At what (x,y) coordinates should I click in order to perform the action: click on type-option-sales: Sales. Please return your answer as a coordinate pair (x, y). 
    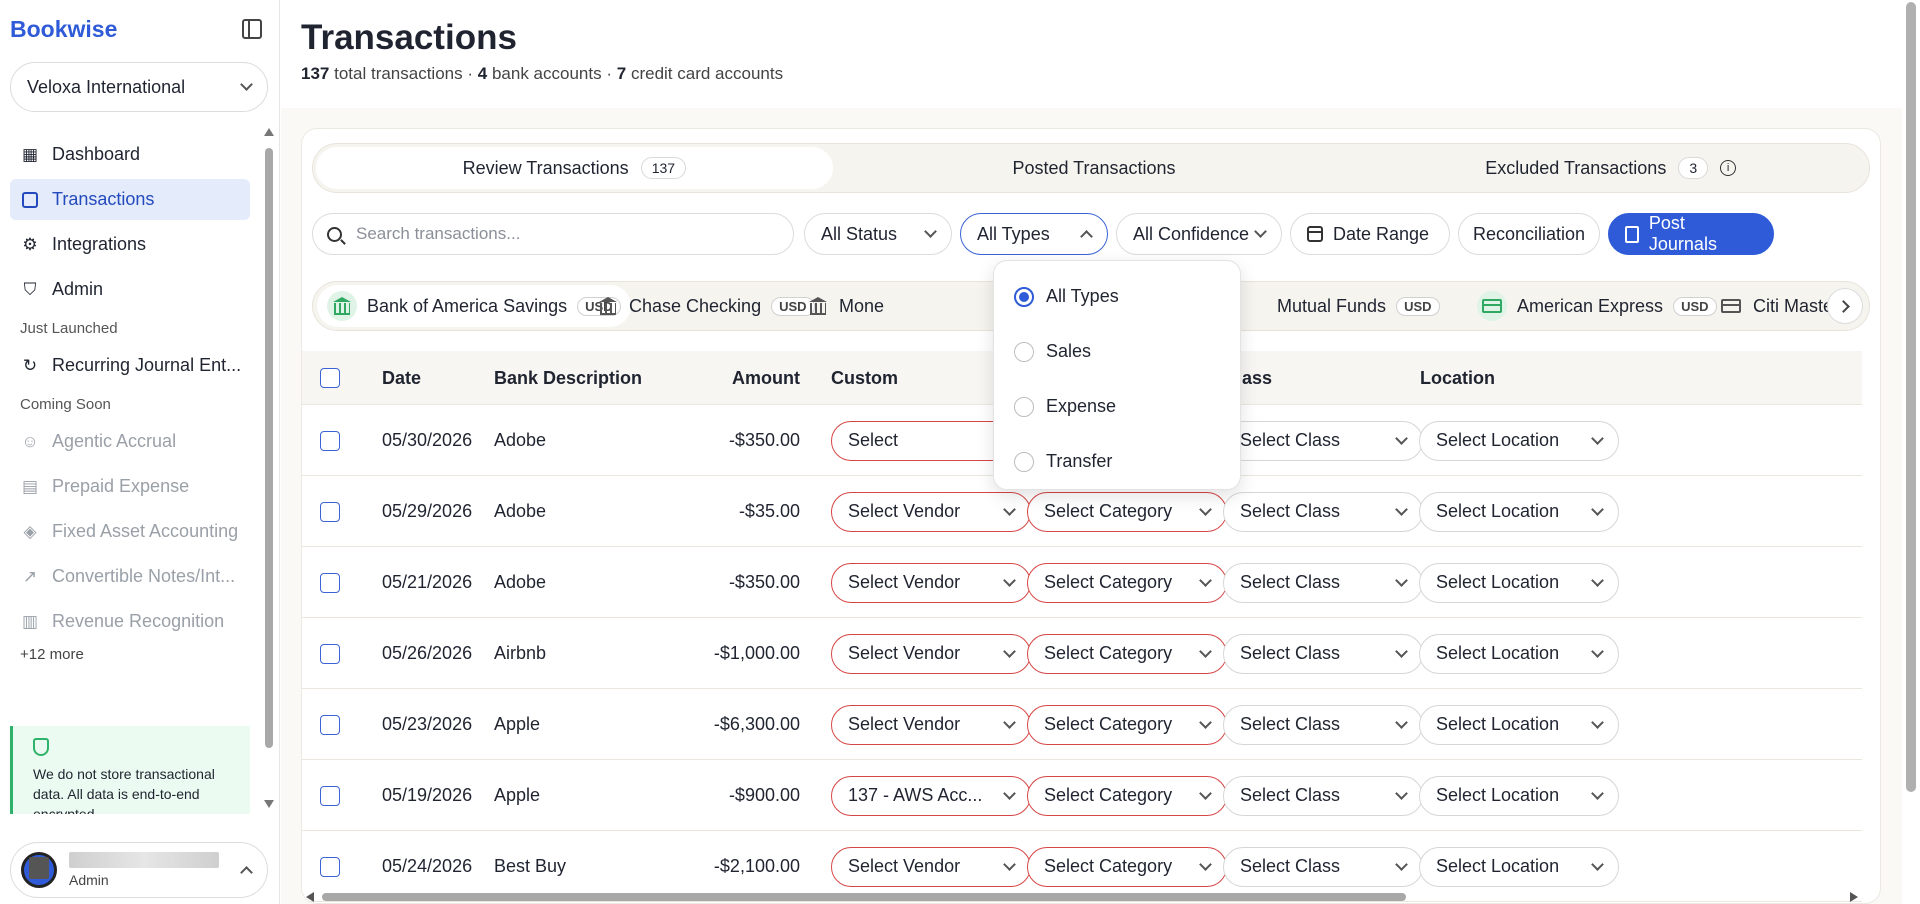
    Looking at the image, I should click on (1117, 351).